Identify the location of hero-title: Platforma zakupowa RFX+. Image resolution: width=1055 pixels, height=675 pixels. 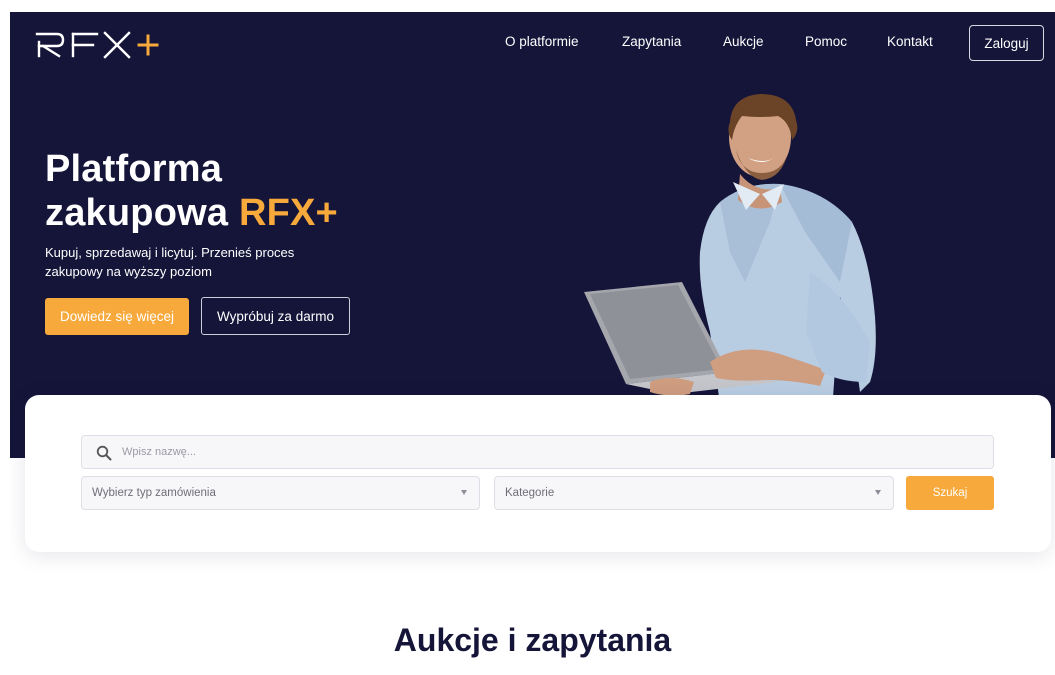
(191, 191).